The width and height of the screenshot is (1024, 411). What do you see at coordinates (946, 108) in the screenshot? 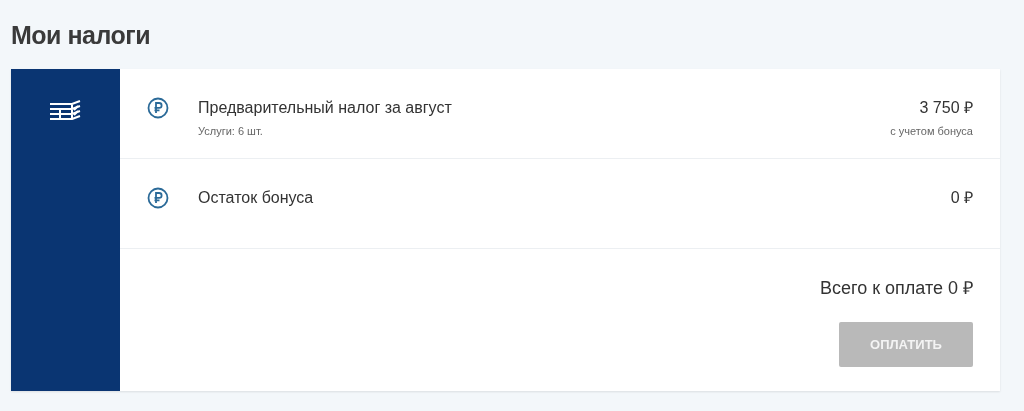
I see `row-amount: 3 750 ₽` at bounding box center [946, 108].